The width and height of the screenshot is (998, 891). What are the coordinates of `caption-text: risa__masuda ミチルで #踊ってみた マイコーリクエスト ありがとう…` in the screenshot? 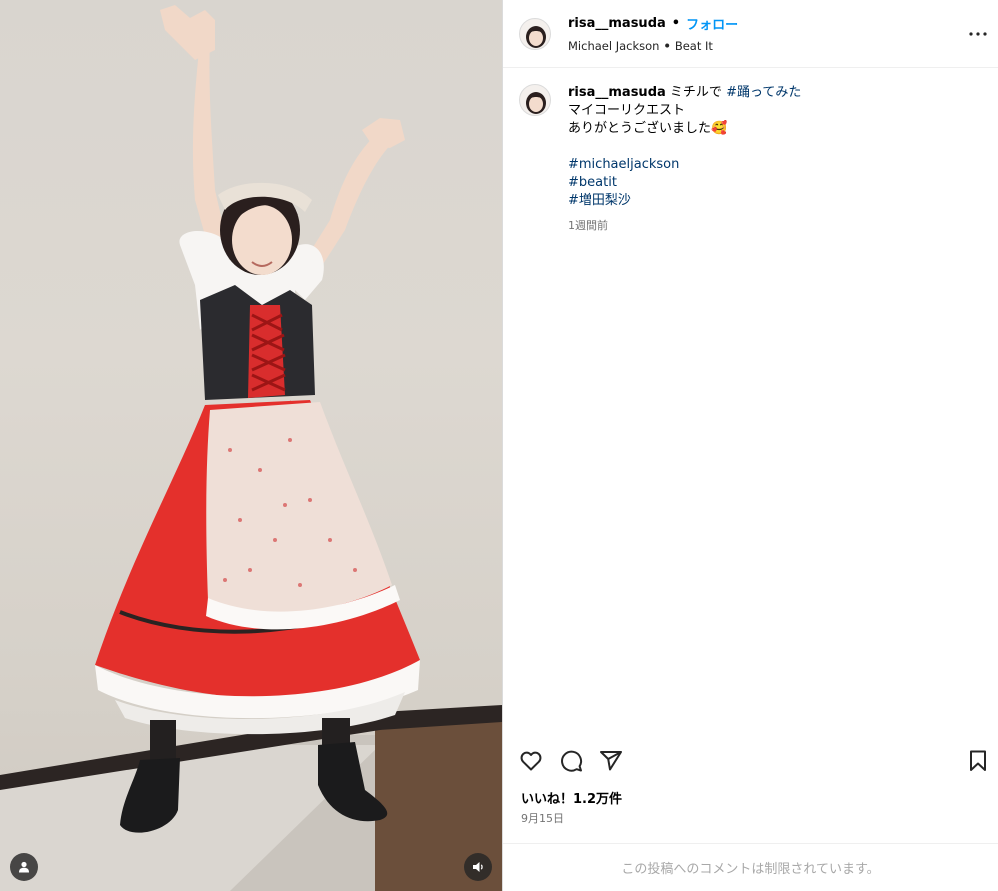 It's located at (684, 159).